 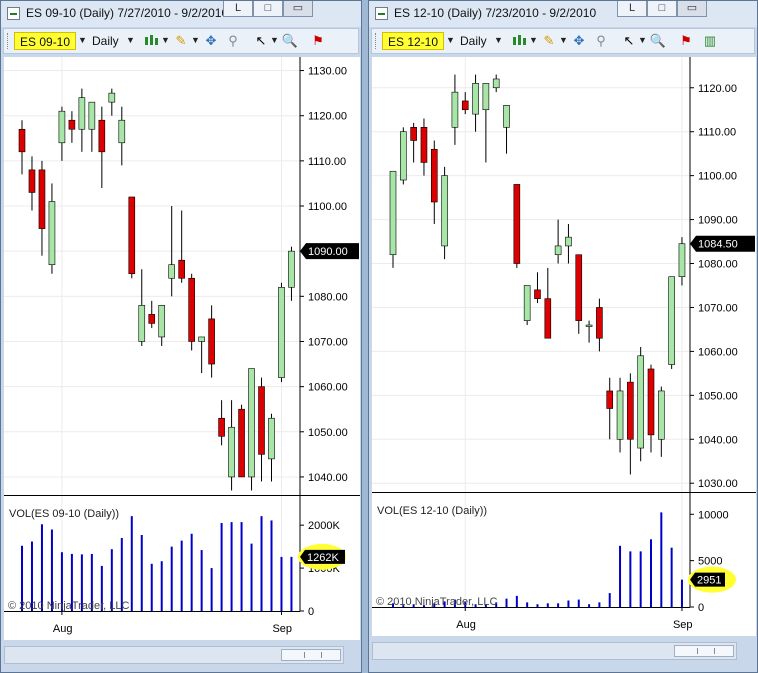 I want to click on last-volume-label: 1262K, so click(x=323, y=558).